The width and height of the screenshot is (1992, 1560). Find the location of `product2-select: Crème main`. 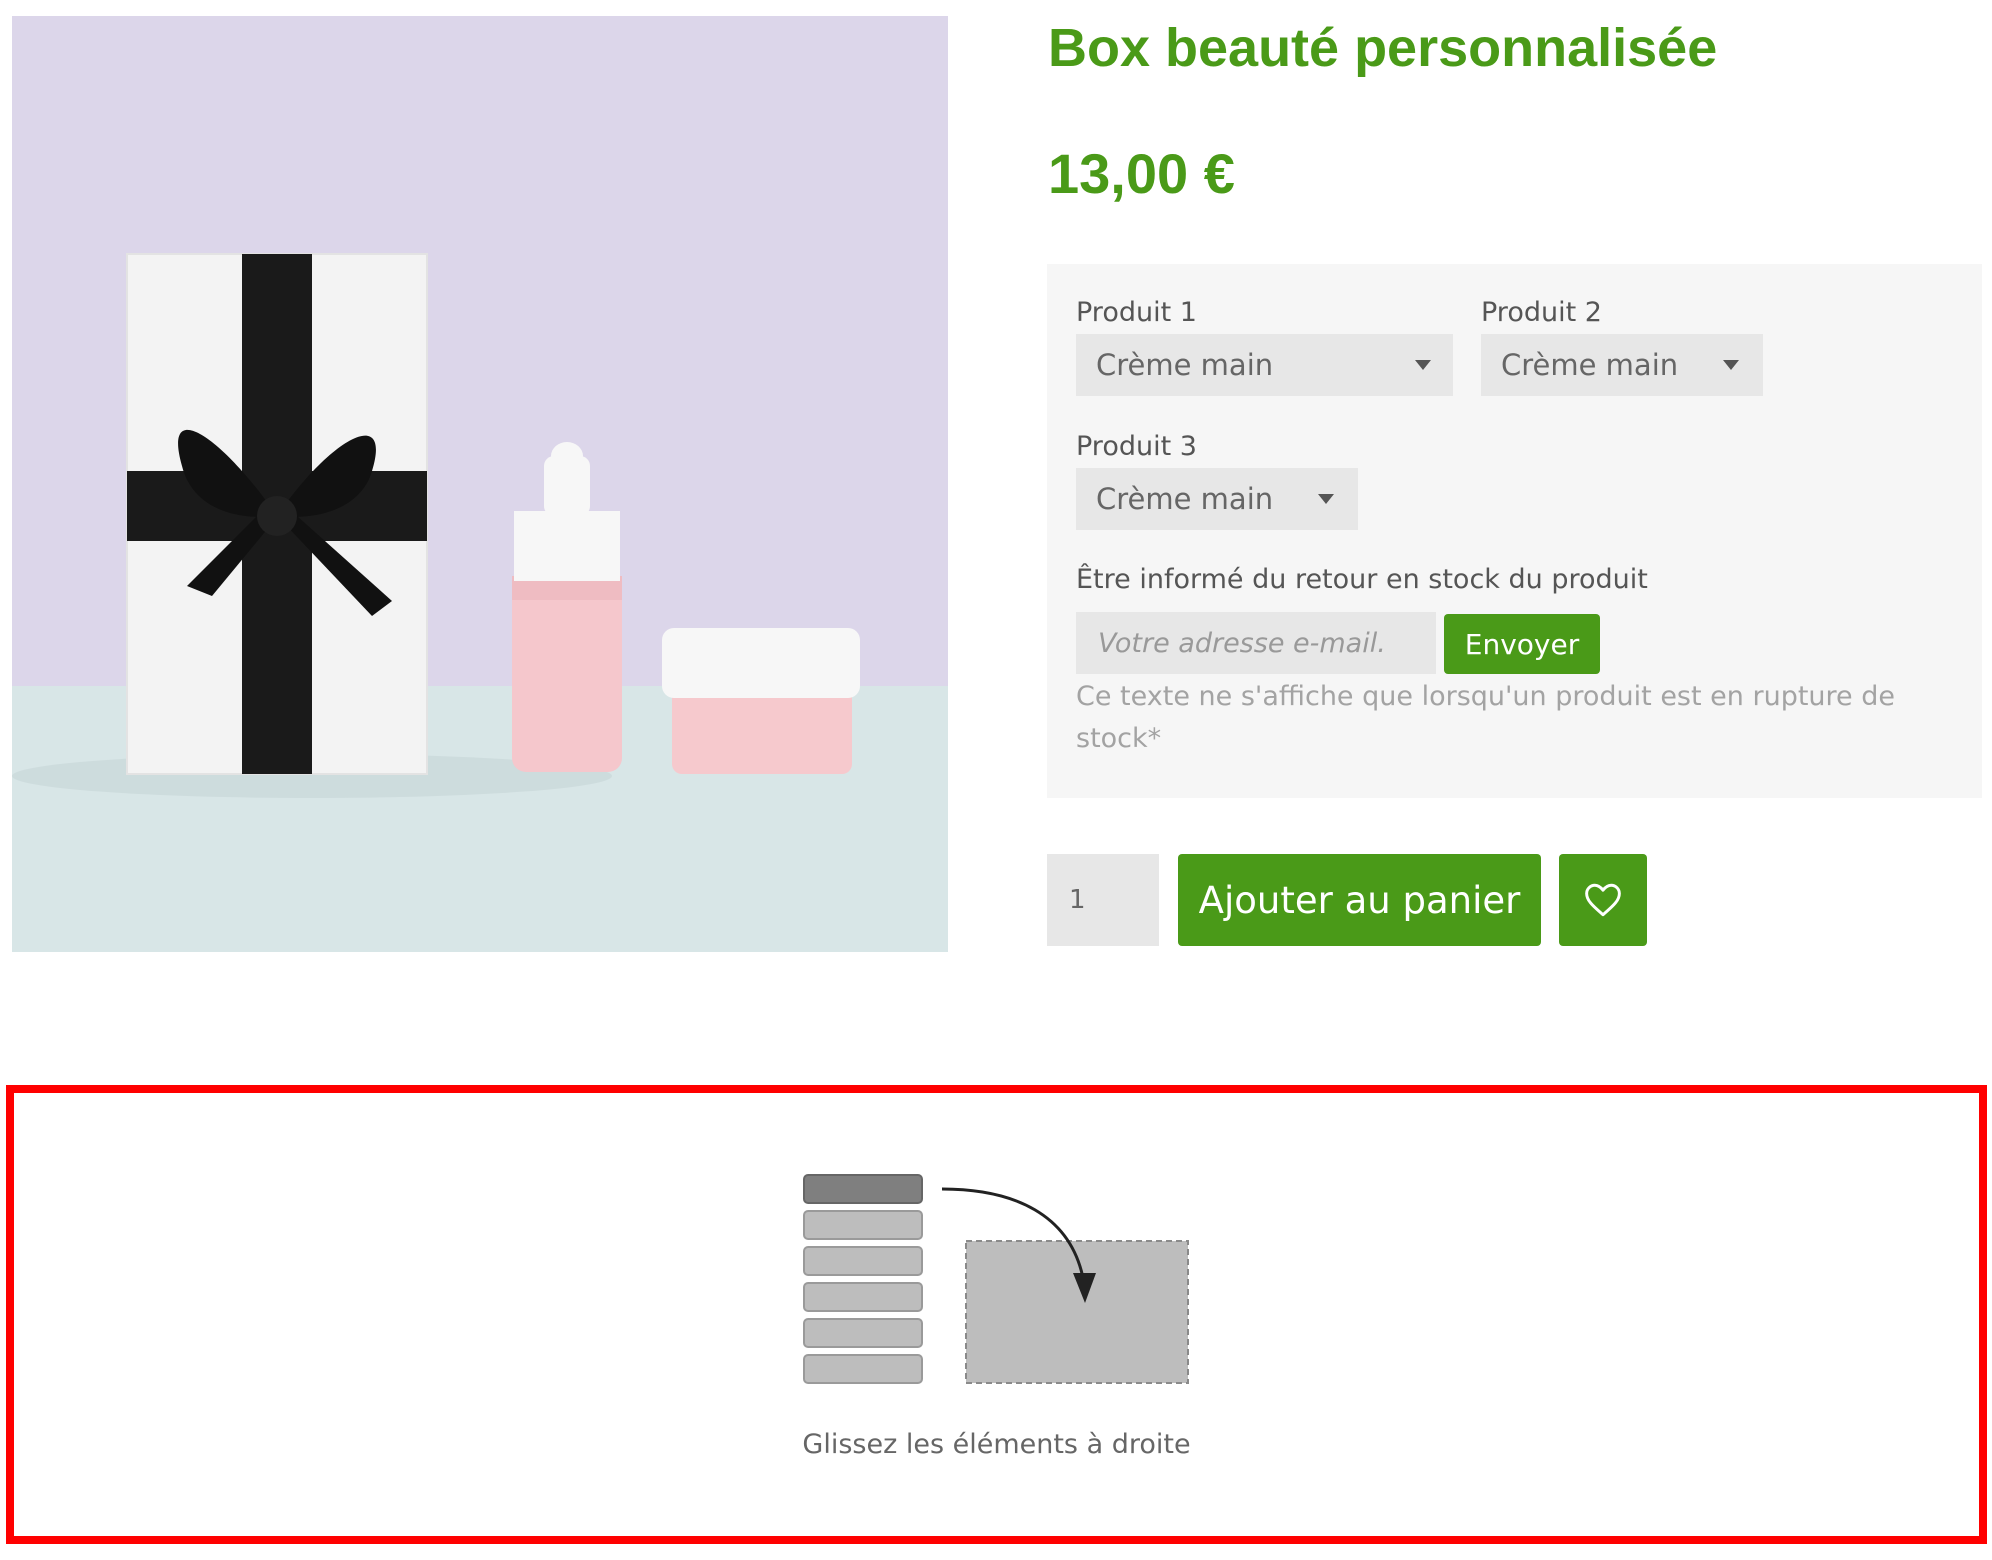

product2-select: Crème main is located at coordinates (1622, 365).